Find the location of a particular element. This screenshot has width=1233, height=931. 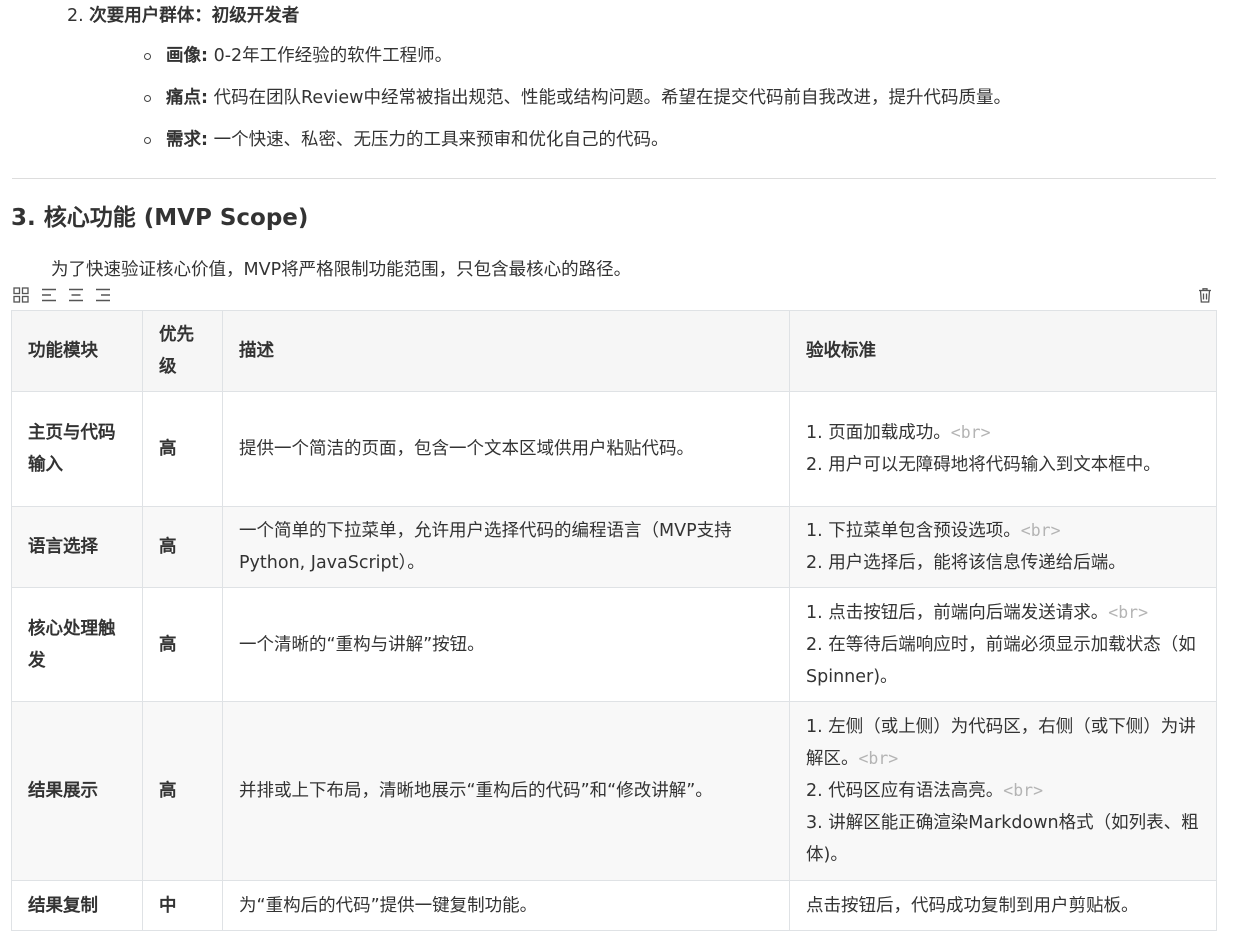

table-header-row: 功能模块 优先级 描述 验收标准 is located at coordinates (614, 351).